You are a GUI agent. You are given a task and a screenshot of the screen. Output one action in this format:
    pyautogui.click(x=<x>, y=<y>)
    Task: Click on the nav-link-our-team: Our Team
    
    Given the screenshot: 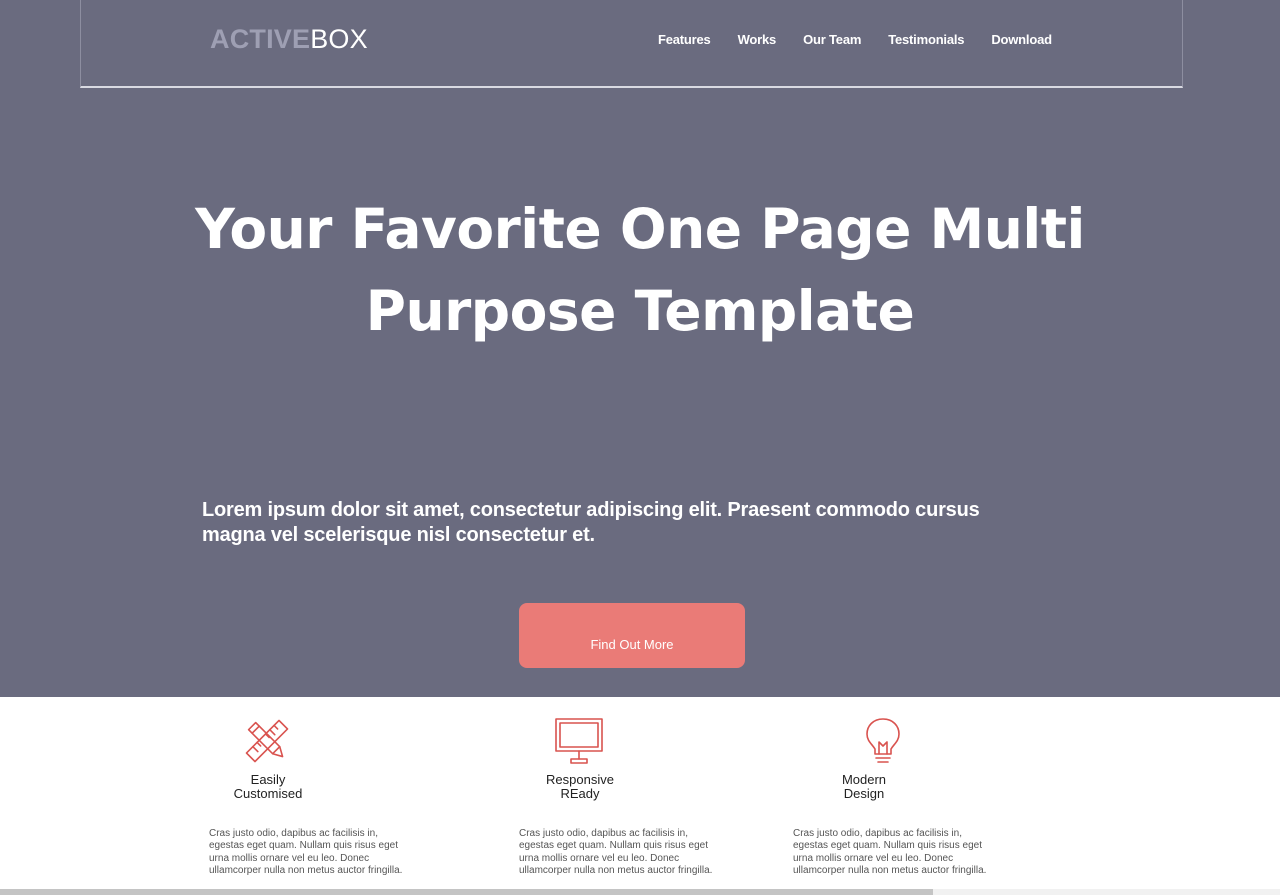 What is the action you would take?
    pyautogui.click(x=832, y=39)
    